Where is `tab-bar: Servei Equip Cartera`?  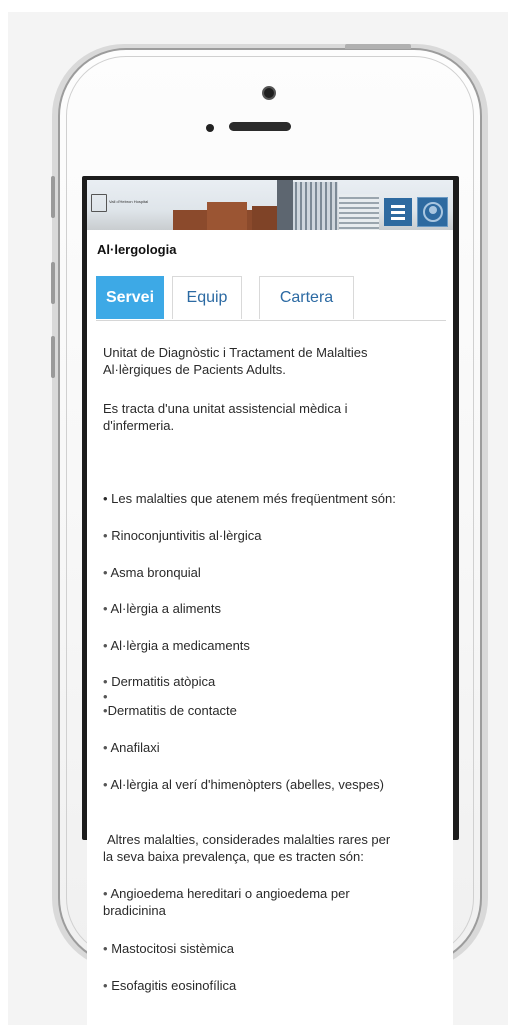 tab-bar: Servei Equip Cartera is located at coordinates (271, 298).